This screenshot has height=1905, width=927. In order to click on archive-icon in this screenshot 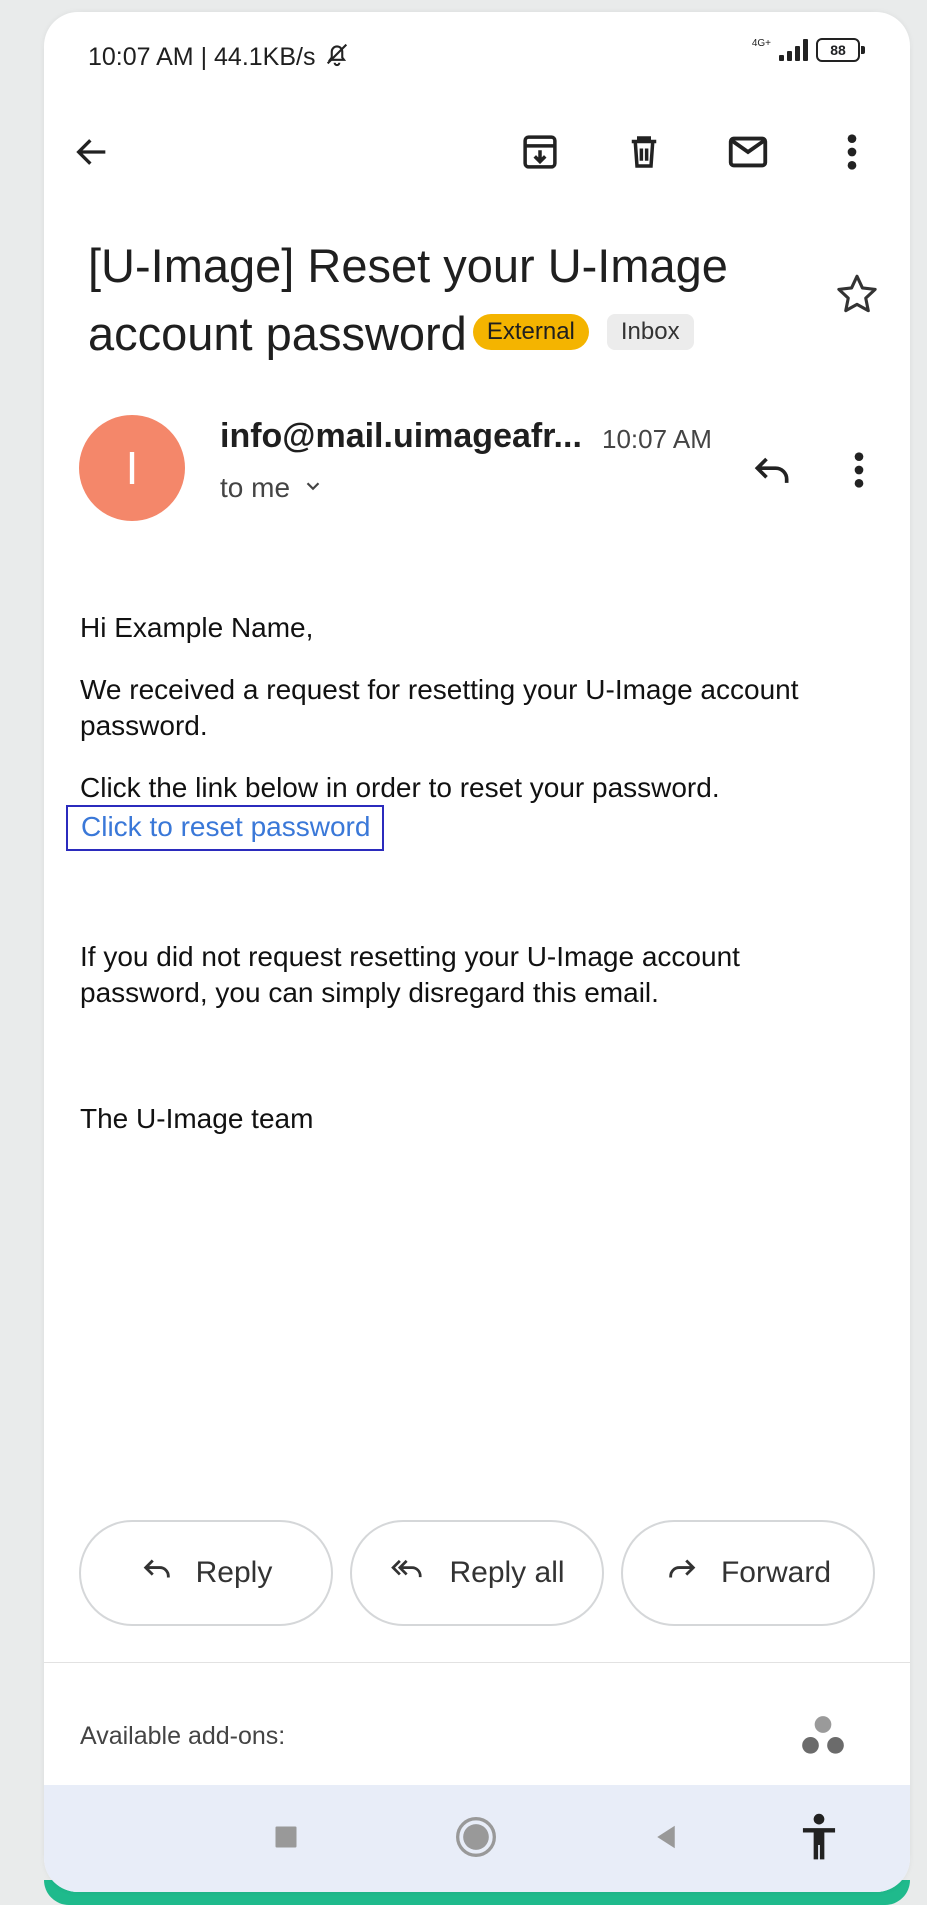, I will do `click(540, 152)`.